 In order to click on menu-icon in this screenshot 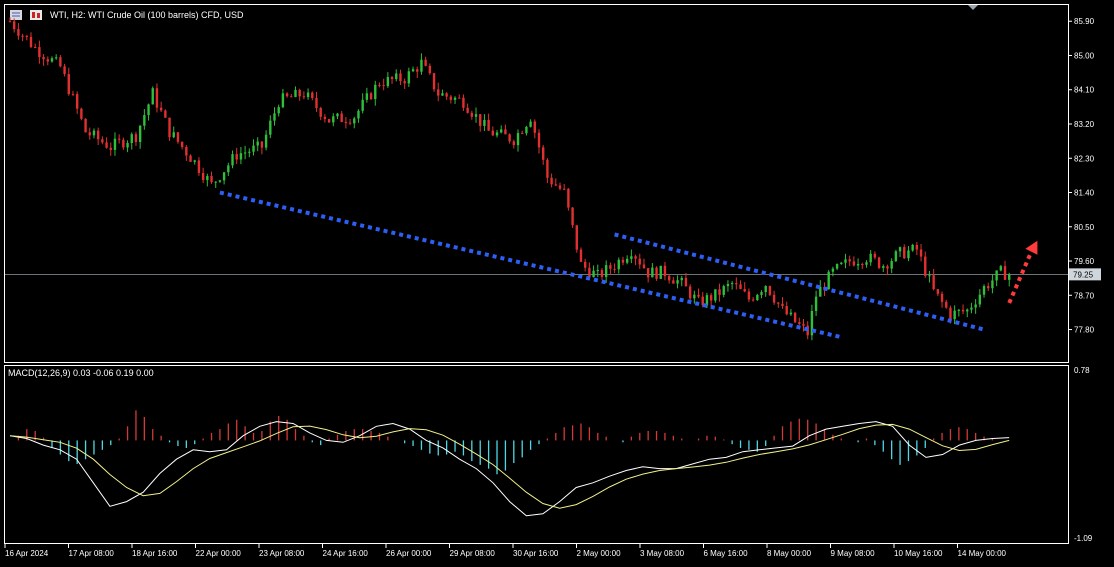, I will do `click(16, 15)`.